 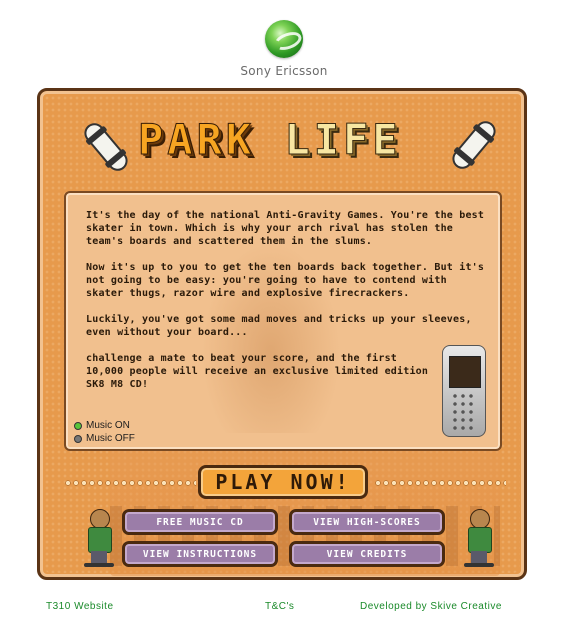 I want to click on developer-credit-link: Developed by Skive Creative, so click(x=431, y=606).